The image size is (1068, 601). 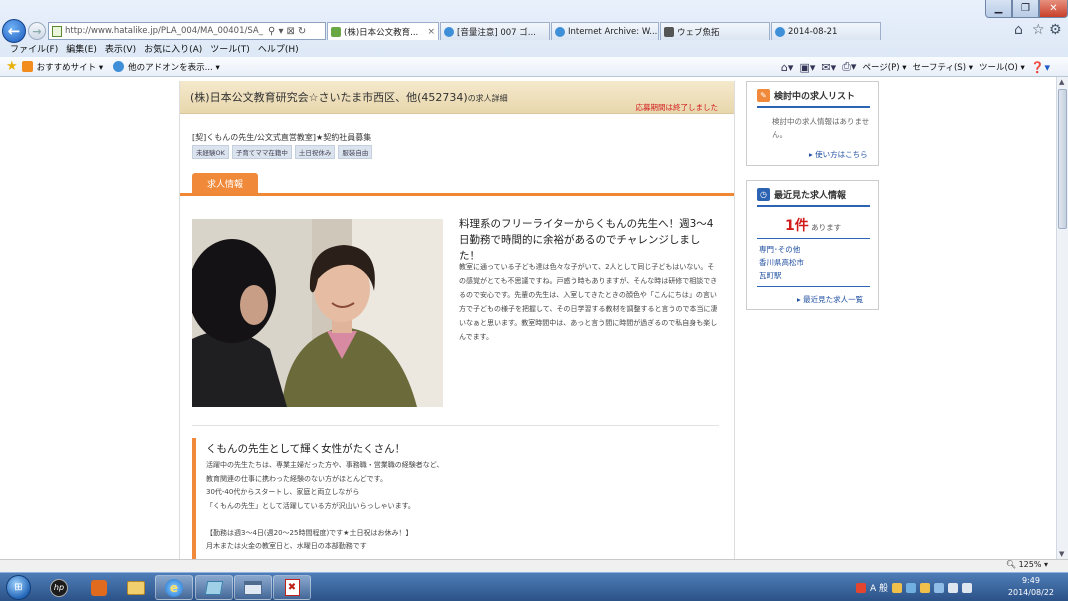 What do you see at coordinates (174, 67) in the screenshot?
I see `addons-link: 他のアドオンを表示... ▾` at bounding box center [174, 67].